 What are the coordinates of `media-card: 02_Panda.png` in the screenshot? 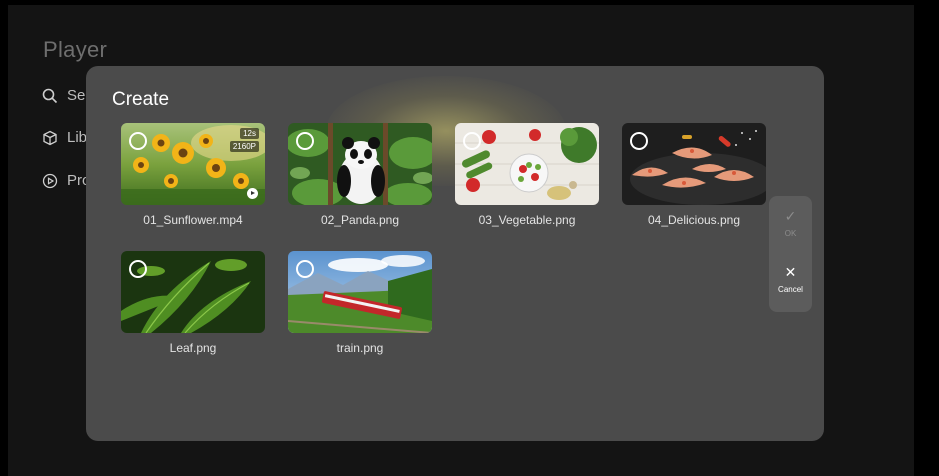 It's located at (360, 175).